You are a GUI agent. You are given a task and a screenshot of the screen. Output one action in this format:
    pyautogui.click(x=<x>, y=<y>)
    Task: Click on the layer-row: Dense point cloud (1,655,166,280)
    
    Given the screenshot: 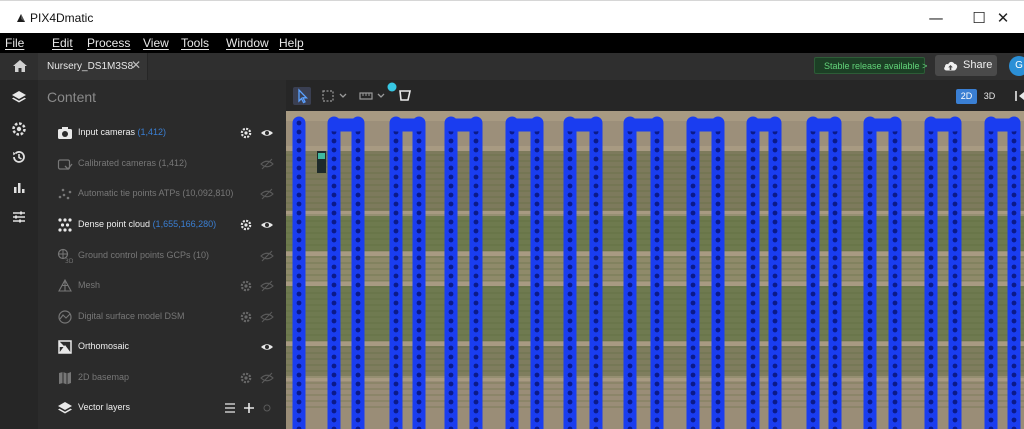 What is the action you would take?
    pyautogui.click(x=162, y=225)
    